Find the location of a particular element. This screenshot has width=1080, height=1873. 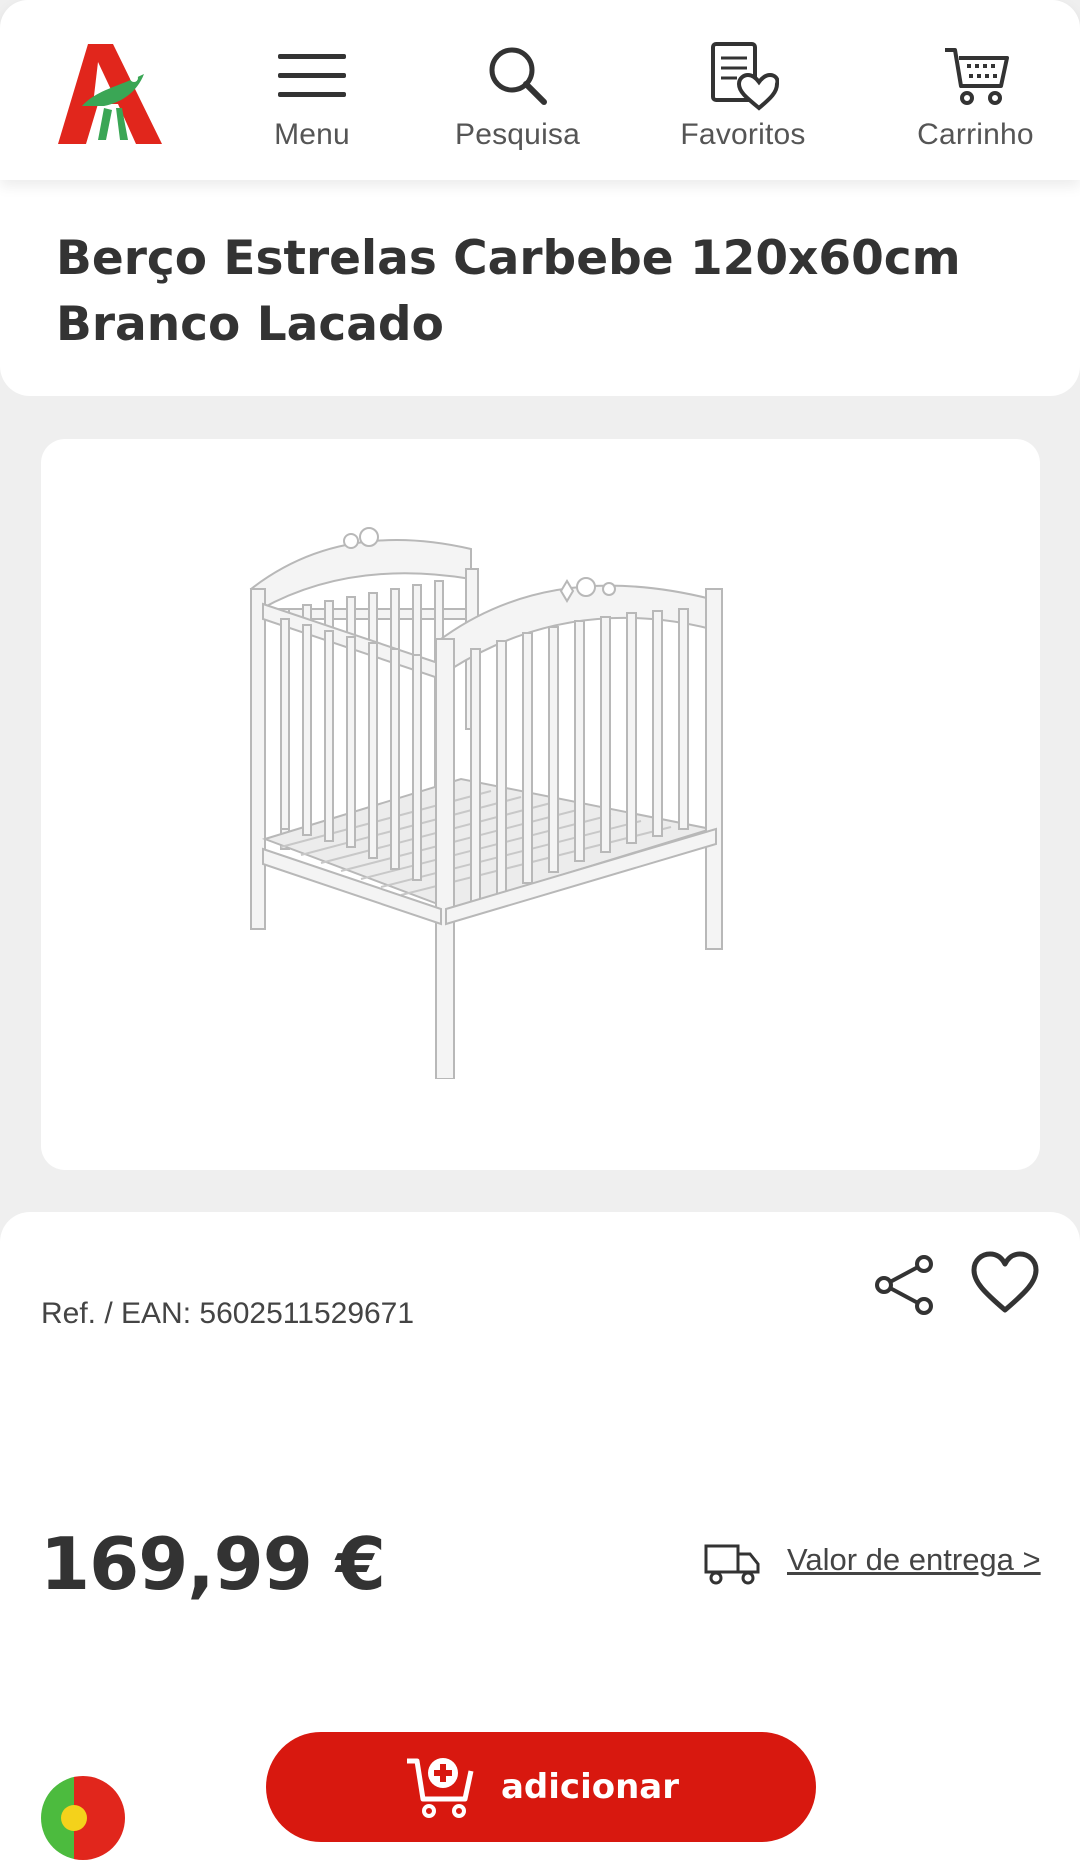

top-navigation-bar: Menu Pesquisa Favoritos Carrinho is located at coordinates (540, 90).